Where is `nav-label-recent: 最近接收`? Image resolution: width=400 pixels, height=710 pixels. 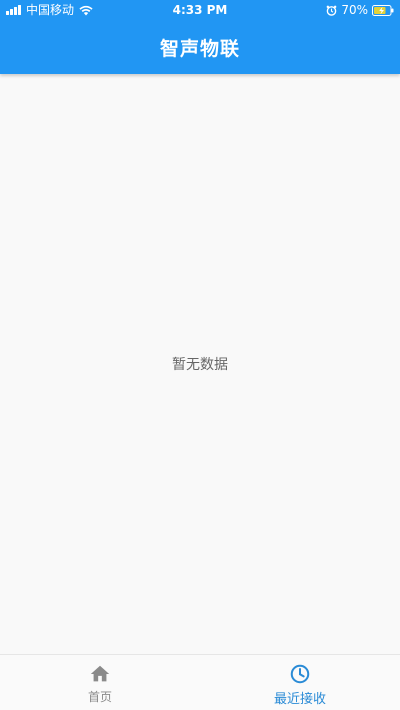 nav-label-recent: 最近接收 is located at coordinates (299, 699).